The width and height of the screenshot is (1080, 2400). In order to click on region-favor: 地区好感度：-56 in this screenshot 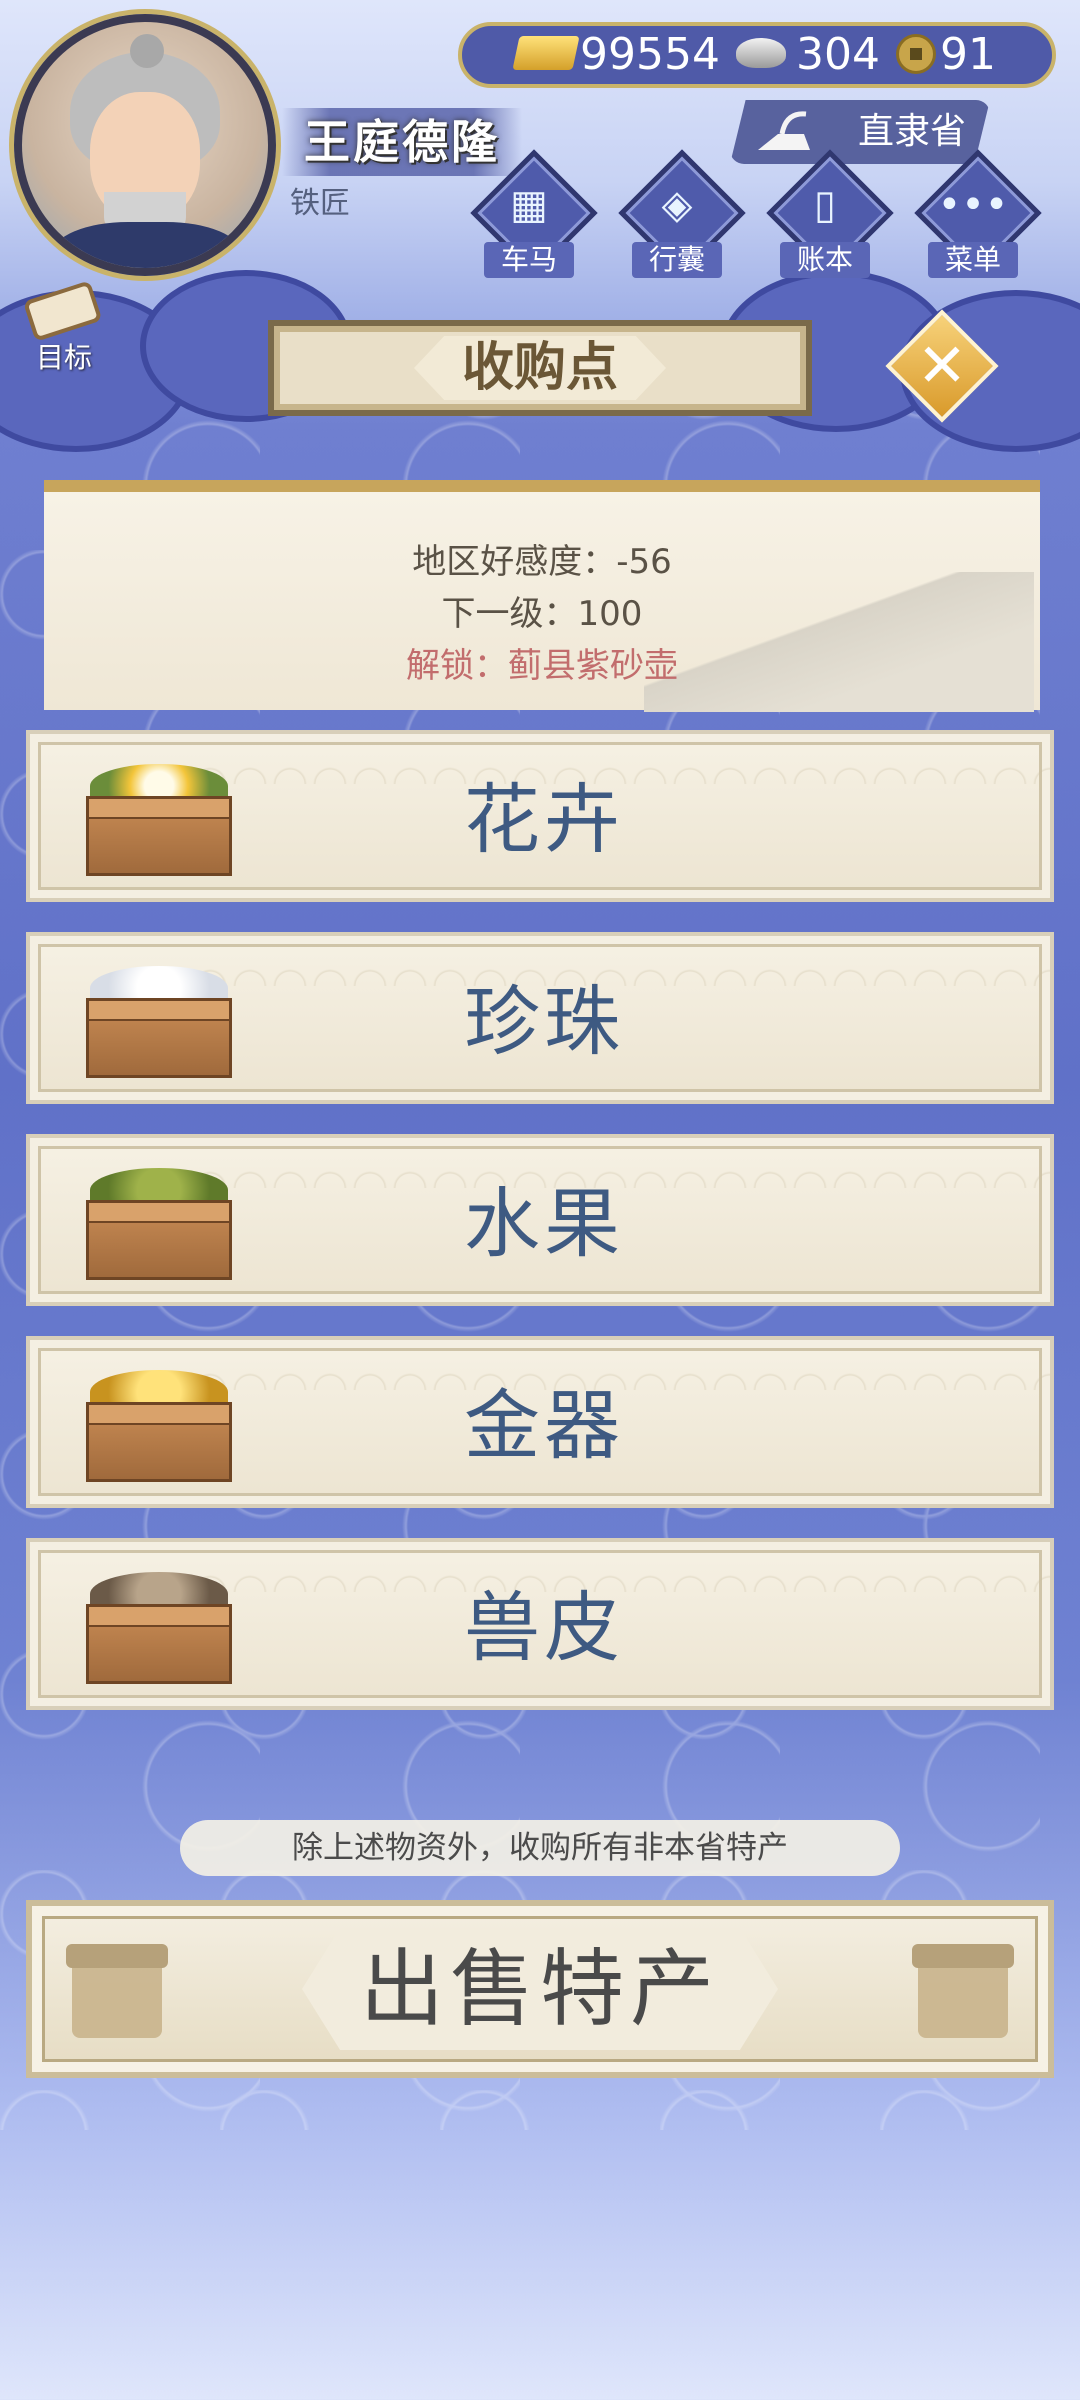, I will do `click(542, 562)`.